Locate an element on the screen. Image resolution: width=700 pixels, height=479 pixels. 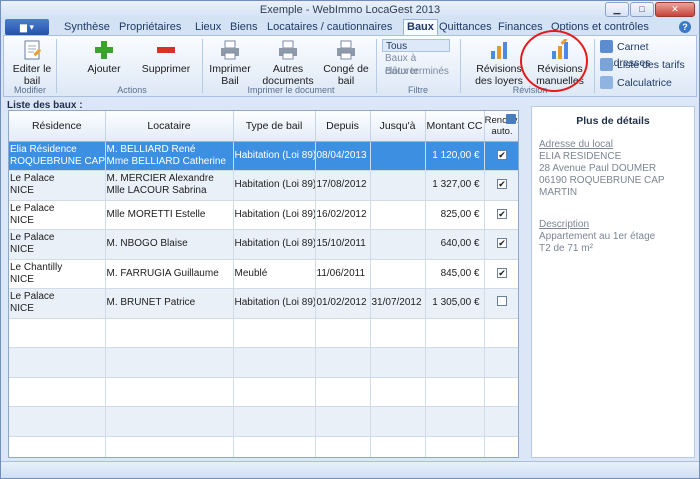
imprimer-bail-button: Imprimer Bail is located at coordinates (230, 63).